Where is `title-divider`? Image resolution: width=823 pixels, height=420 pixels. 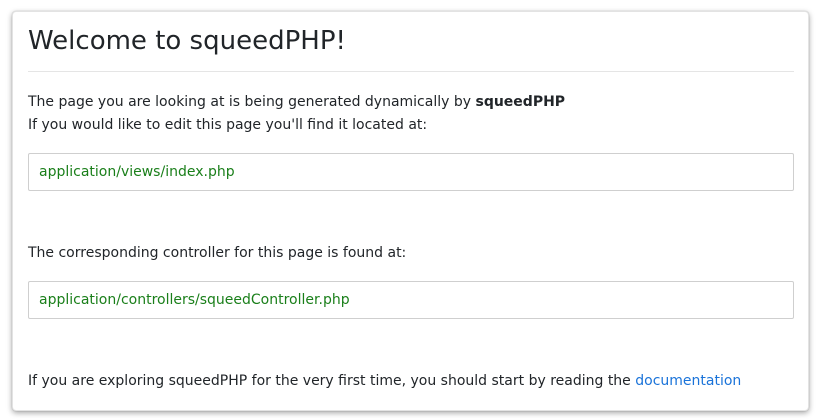 title-divider is located at coordinates (411, 71).